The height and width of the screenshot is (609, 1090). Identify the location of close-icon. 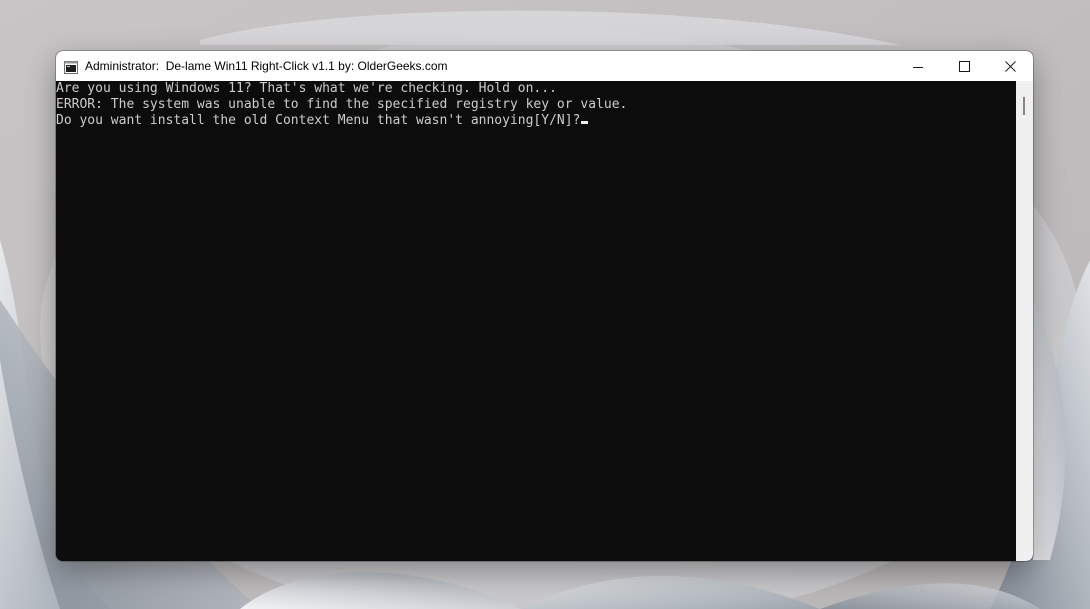
(1010, 66).